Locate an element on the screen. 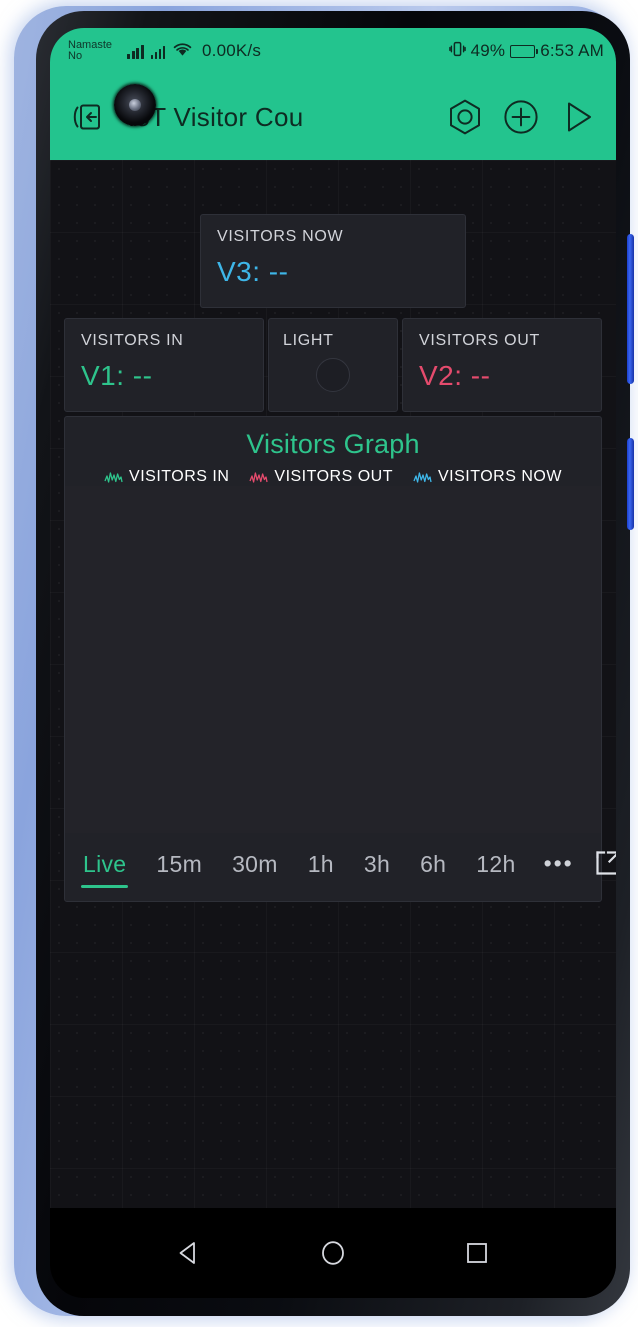 This screenshot has height=1327, width=638. widget-value: V3: -- is located at coordinates (253, 271).